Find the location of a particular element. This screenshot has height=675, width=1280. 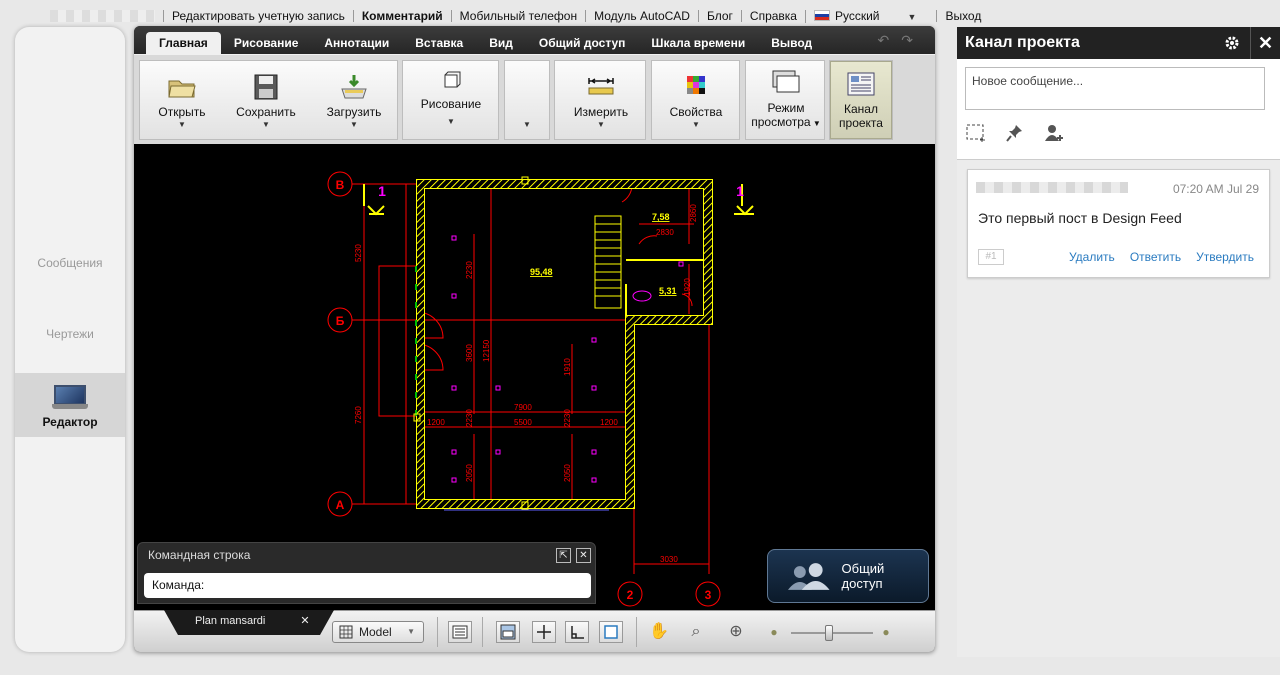

dim-label: 1200 is located at coordinates (609, 422).